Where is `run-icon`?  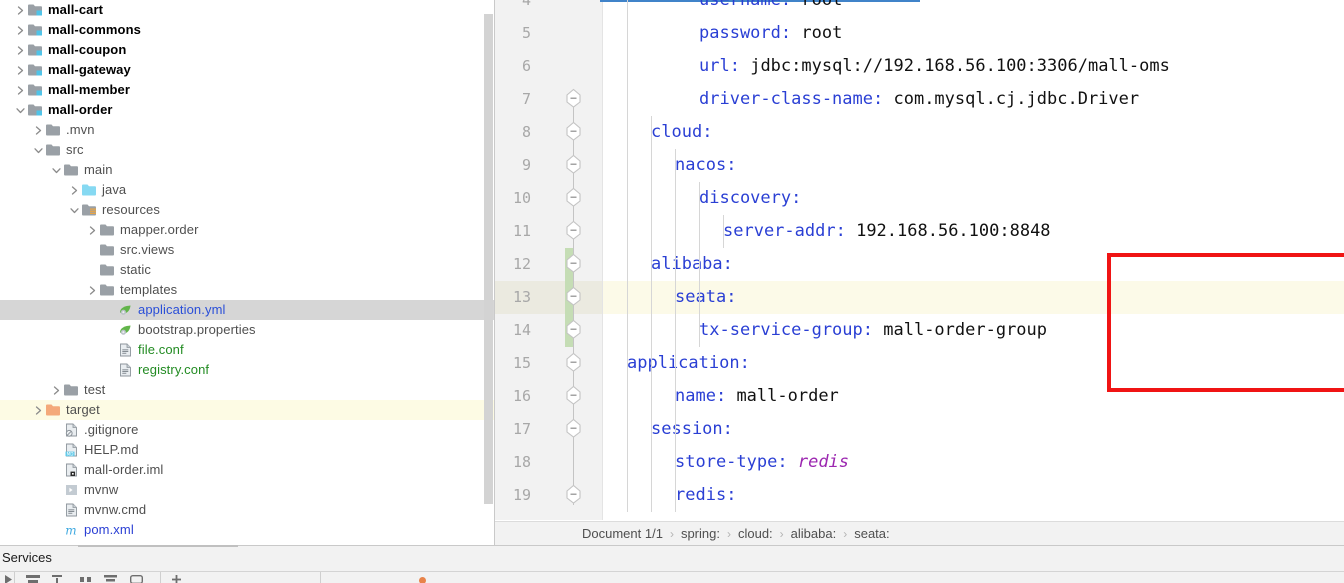
run-icon is located at coordinates (8, 579).